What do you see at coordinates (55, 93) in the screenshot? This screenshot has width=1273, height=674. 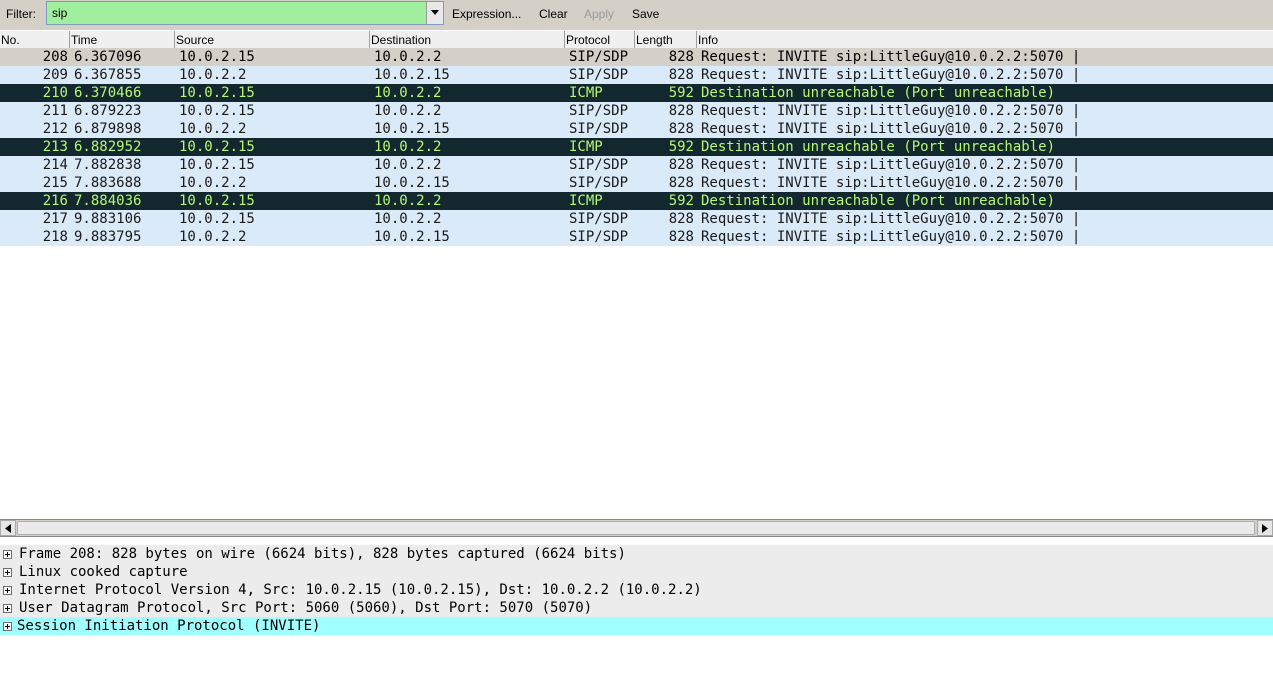 I see `cell-no: 210` at bounding box center [55, 93].